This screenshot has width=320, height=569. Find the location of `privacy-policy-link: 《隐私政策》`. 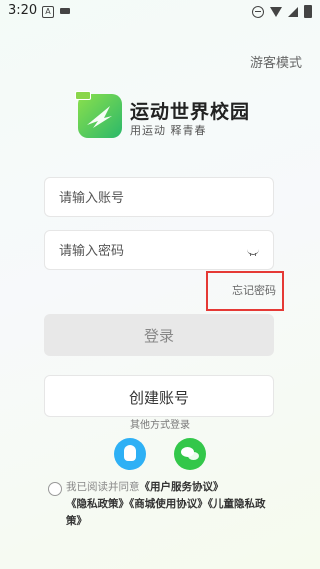

privacy-policy-link: 《隐私政策》 is located at coordinates (97, 504).